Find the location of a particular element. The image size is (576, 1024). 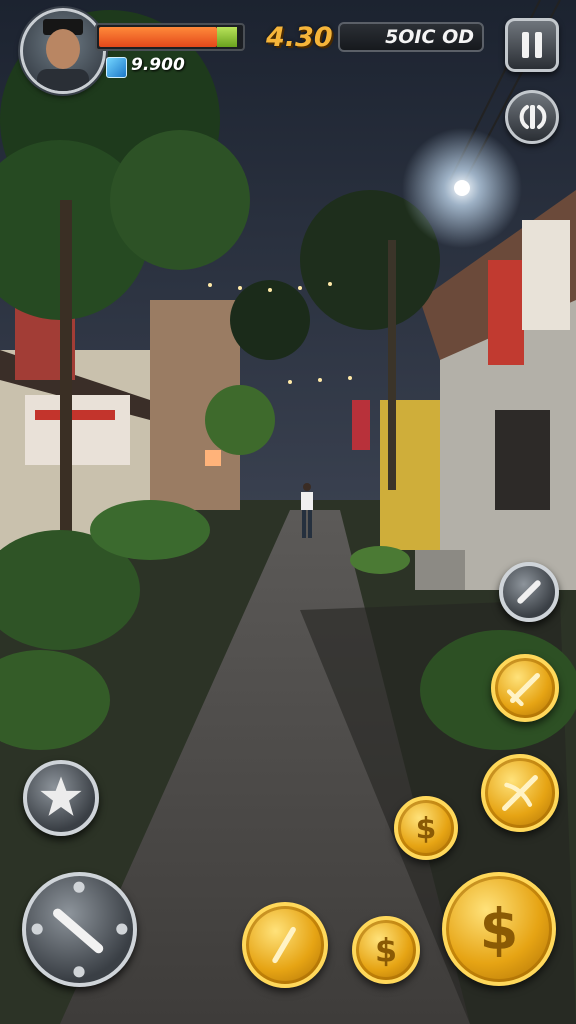

coin-small-2-button: $ is located at coordinates (386, 950).